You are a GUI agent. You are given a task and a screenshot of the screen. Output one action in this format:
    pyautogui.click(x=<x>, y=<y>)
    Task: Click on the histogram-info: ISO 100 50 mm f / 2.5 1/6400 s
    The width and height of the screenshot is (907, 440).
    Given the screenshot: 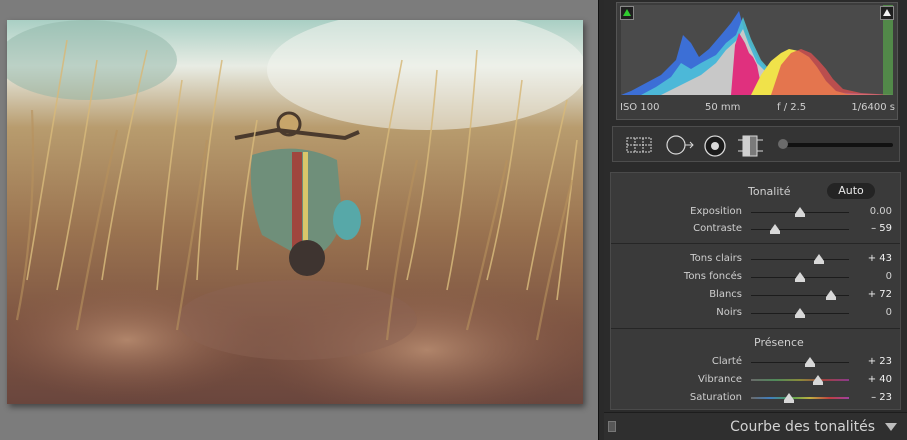 What is the action you would take?
    pyautogui.click(x=757, y=108)
    